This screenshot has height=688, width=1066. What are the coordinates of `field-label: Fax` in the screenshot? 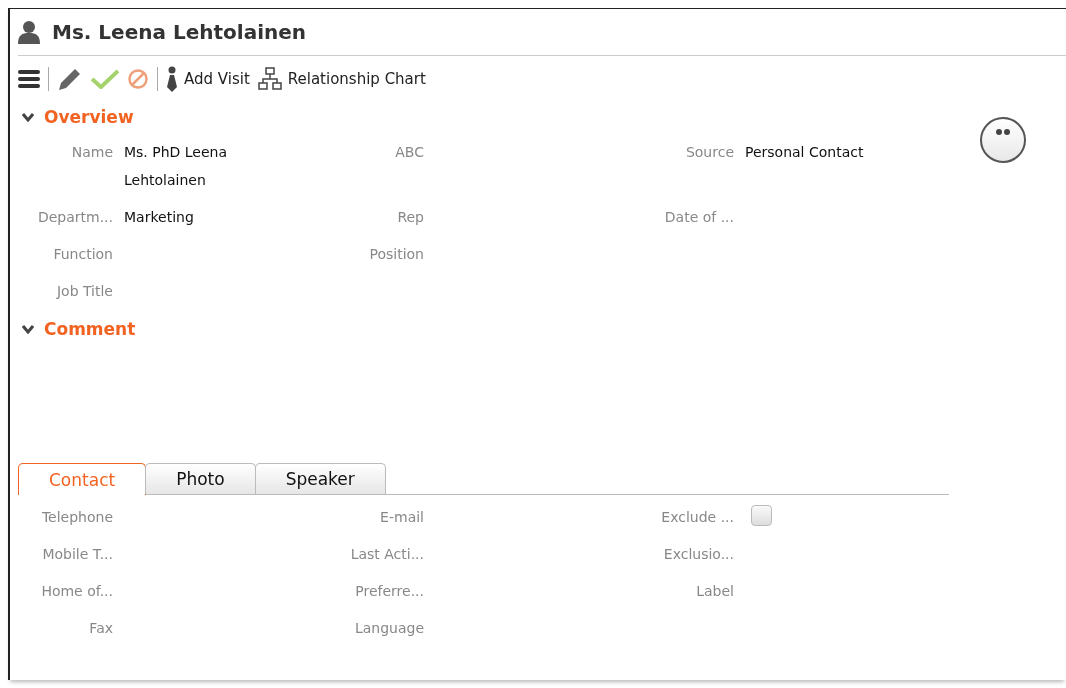 It's located at (100, 628).